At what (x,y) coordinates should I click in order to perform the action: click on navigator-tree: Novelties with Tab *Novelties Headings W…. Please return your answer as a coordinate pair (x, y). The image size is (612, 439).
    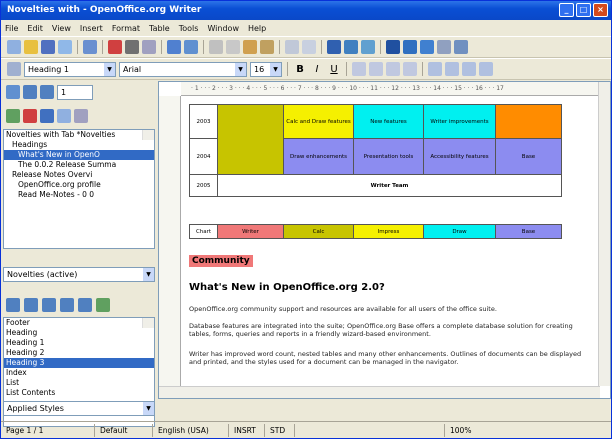
    Looking at the image, I should click on (79, 189).